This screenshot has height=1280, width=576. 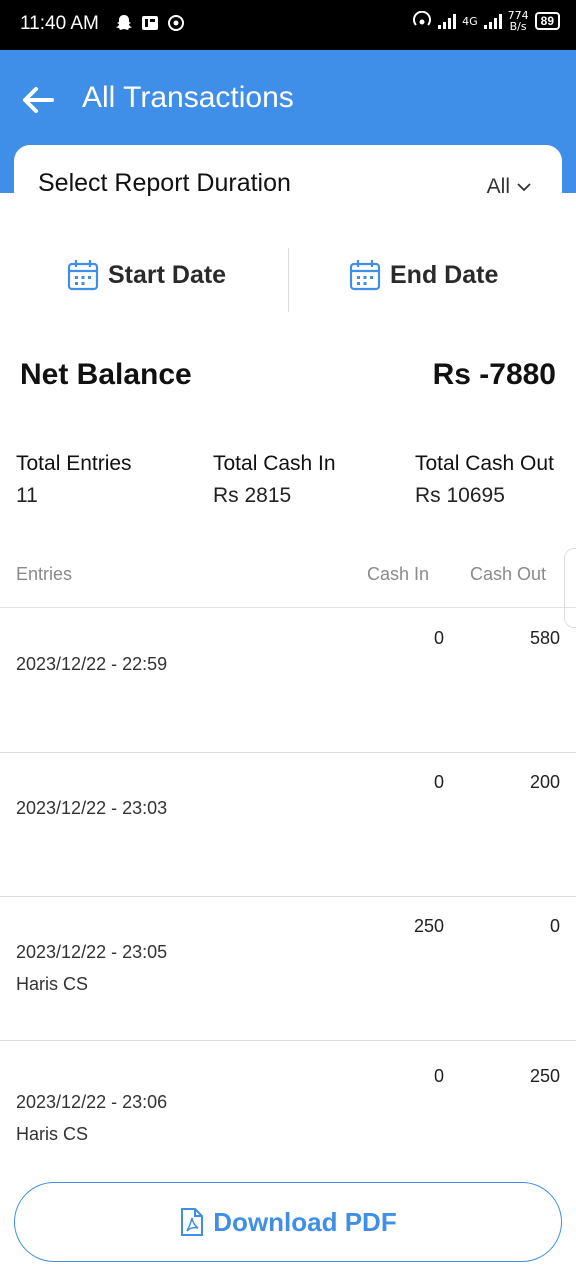 What do you see at coordinates (74, 480) in the screenshot?
I see `total-entries: Total Entries 11` at bounding box center [74, 480].